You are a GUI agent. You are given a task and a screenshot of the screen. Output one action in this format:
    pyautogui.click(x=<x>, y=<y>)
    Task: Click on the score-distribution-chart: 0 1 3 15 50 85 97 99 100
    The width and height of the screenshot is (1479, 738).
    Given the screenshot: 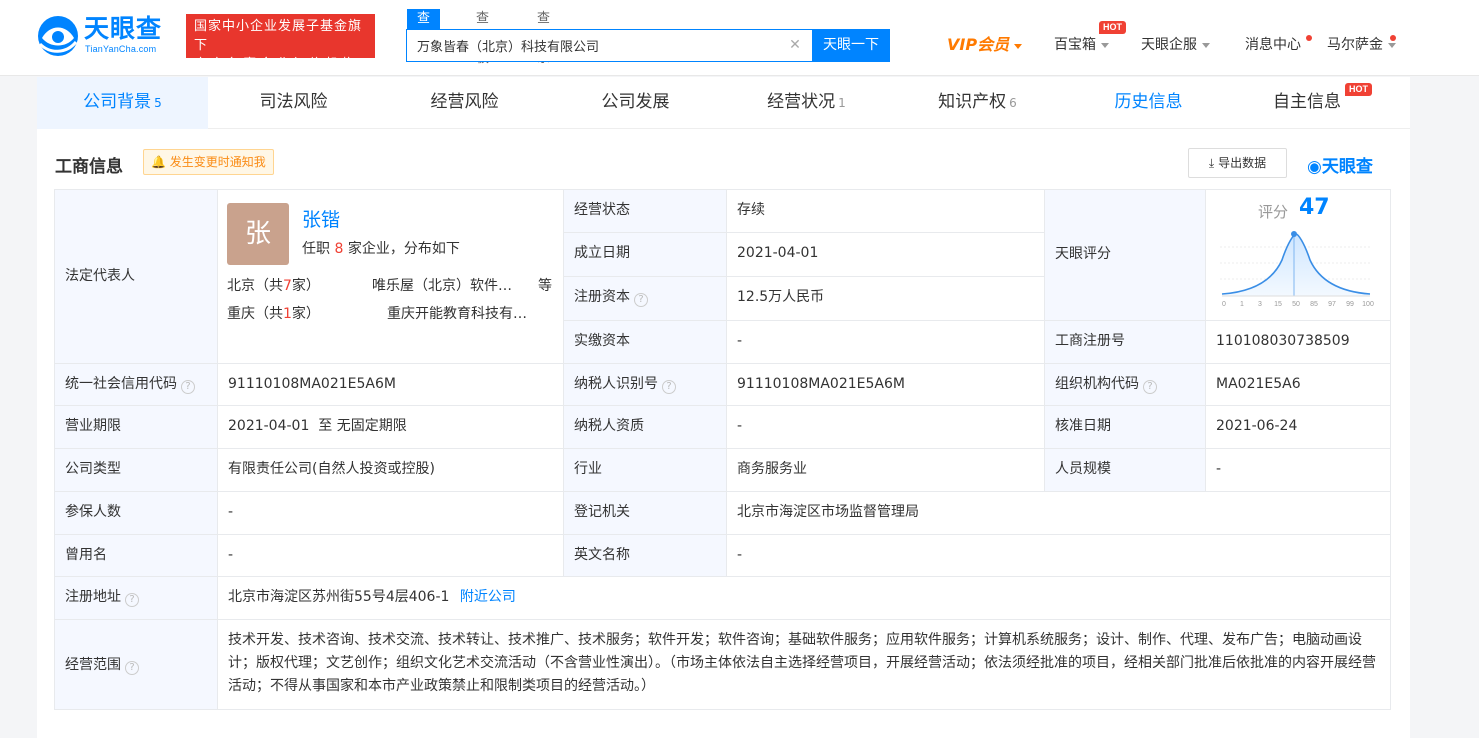 What is the action you would take?
    pyautogui.click(x=1297, y=269)
    